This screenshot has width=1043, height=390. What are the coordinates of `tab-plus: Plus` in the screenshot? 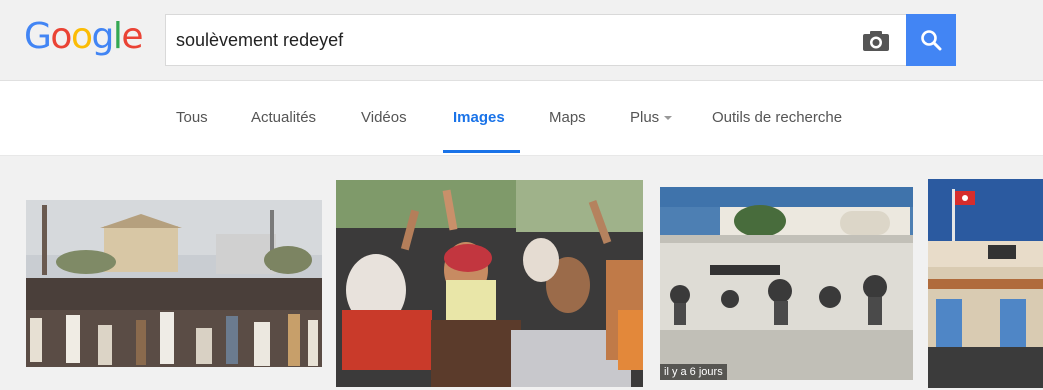 It's located at (651, 117).